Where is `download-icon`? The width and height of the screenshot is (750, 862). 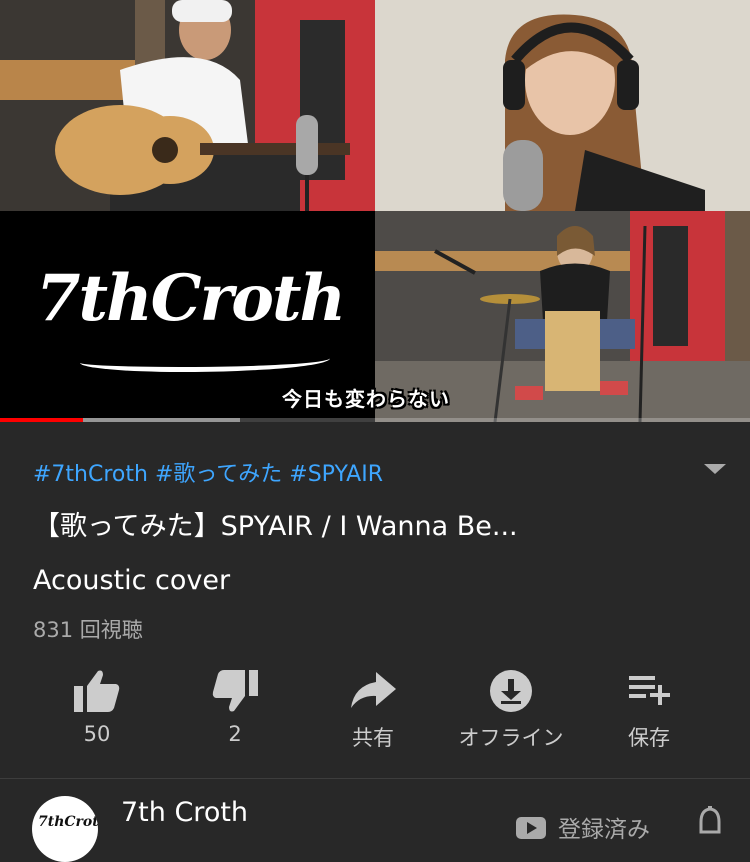 download-icon is located at coordinates (511, 691).